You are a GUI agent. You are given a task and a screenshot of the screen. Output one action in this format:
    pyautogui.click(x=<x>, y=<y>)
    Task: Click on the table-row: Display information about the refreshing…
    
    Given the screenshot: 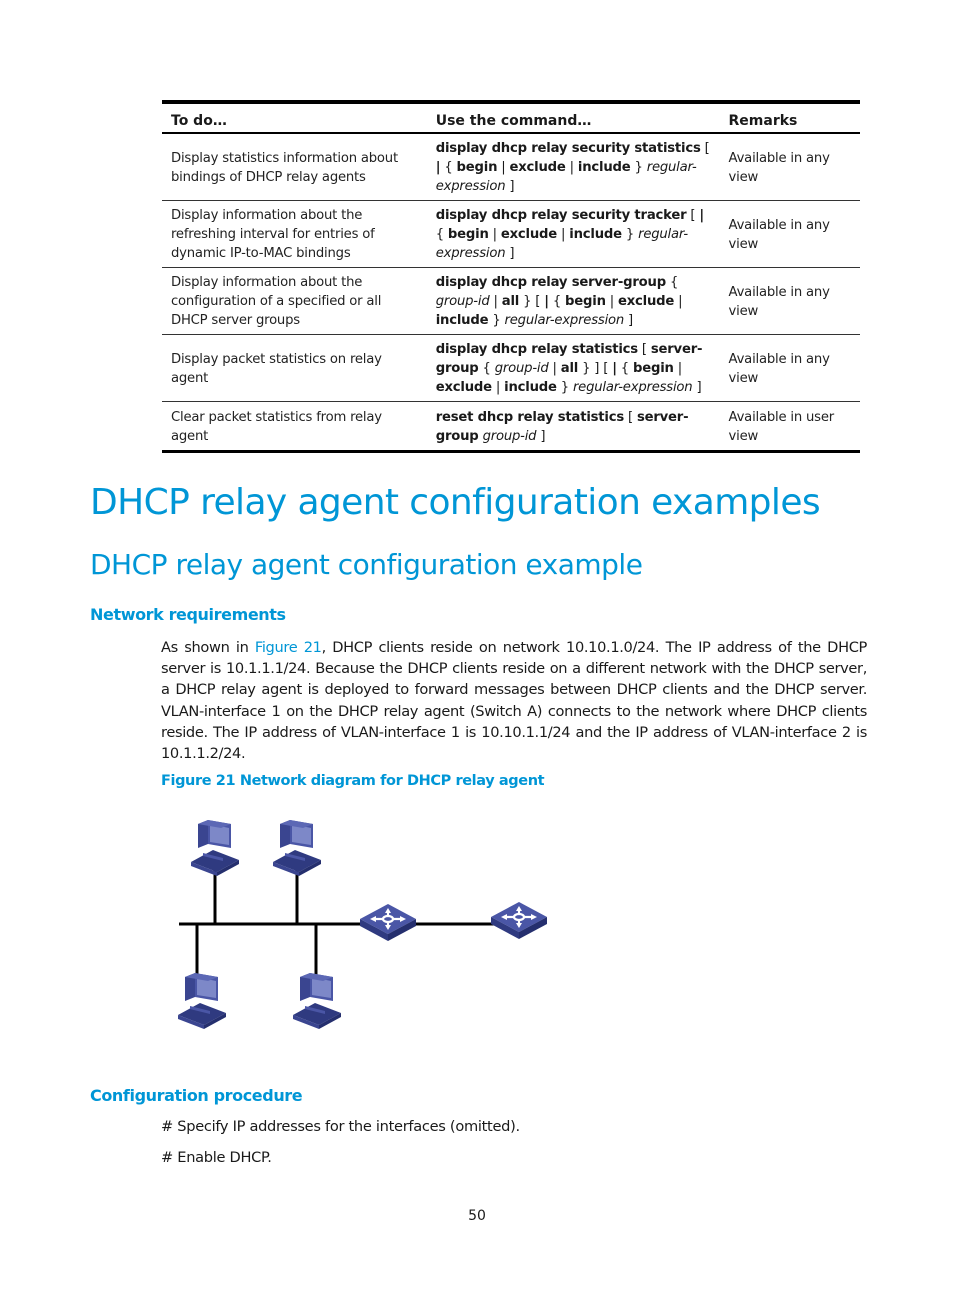 What is the action you would take?
    pyautogui.click(x=511, y=234)
    